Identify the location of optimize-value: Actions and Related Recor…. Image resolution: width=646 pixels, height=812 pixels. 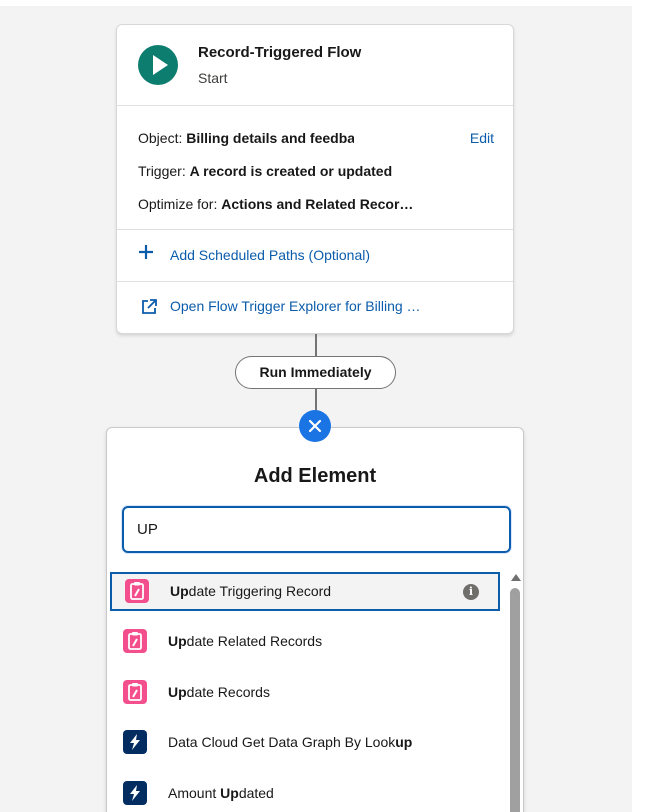
(317, 204).